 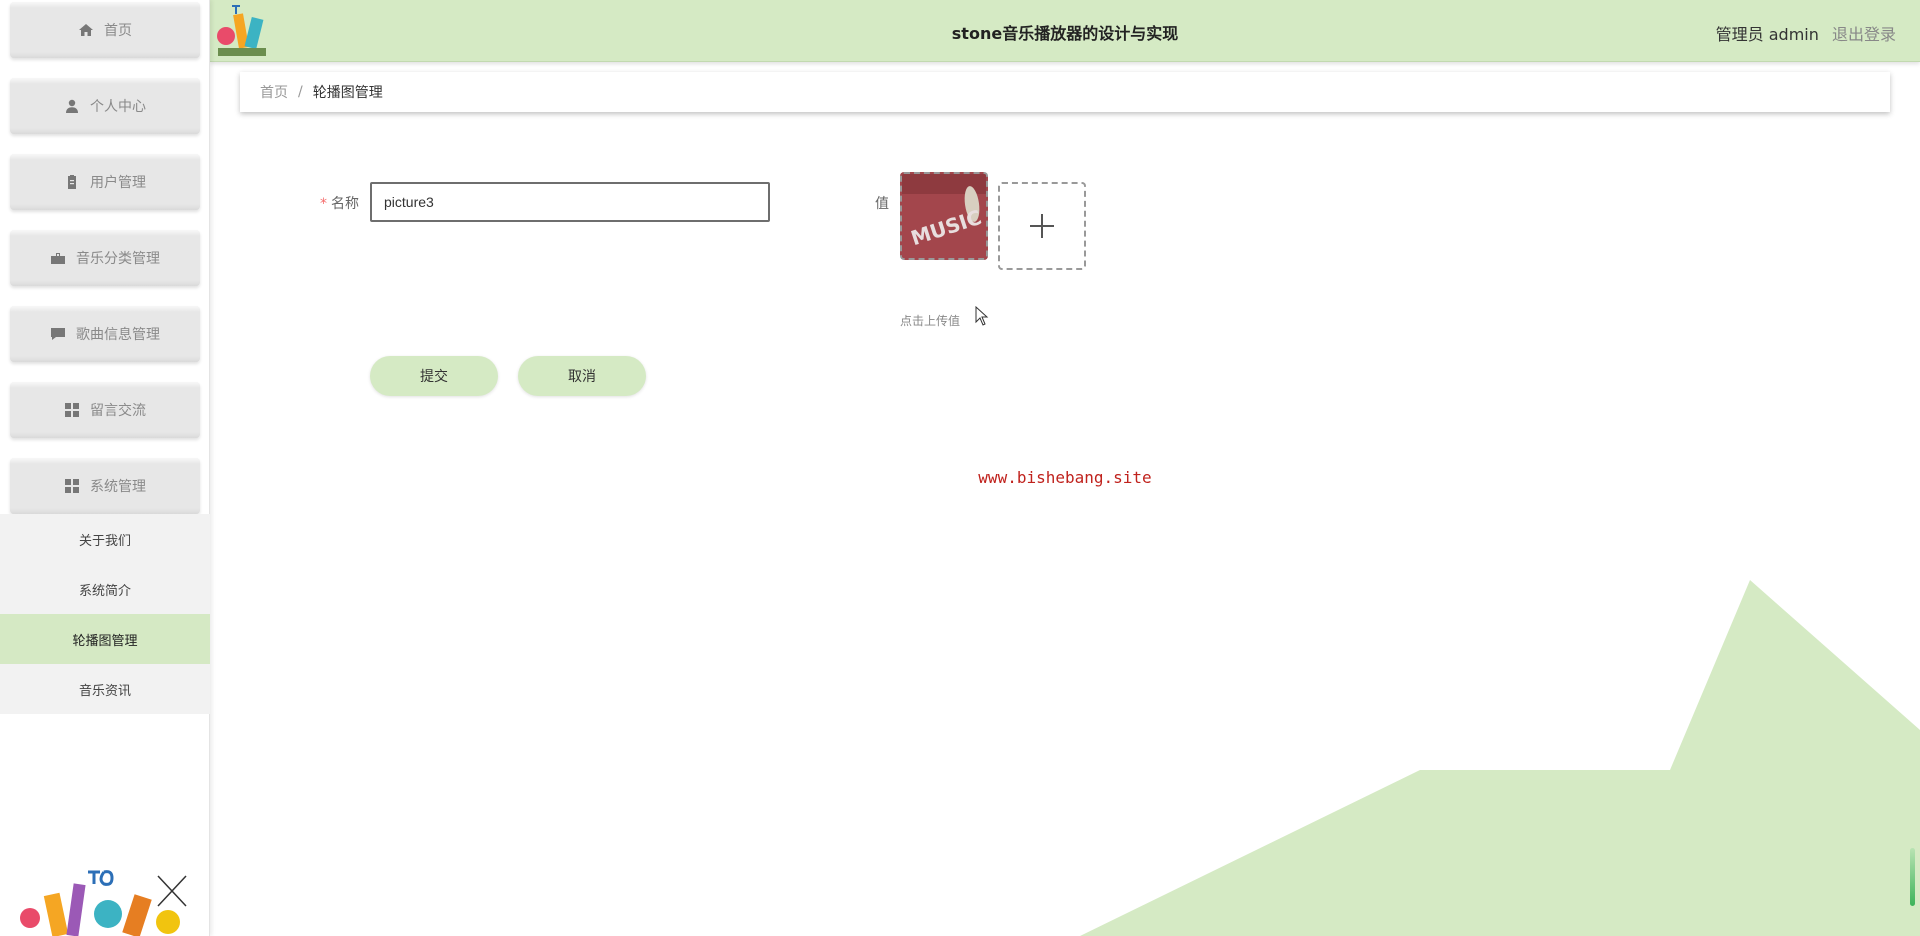 What do you see at coordinates (982, 316) in the screenshot?
I see `mouse-cursor-icon` at bounding box center [982, 316].